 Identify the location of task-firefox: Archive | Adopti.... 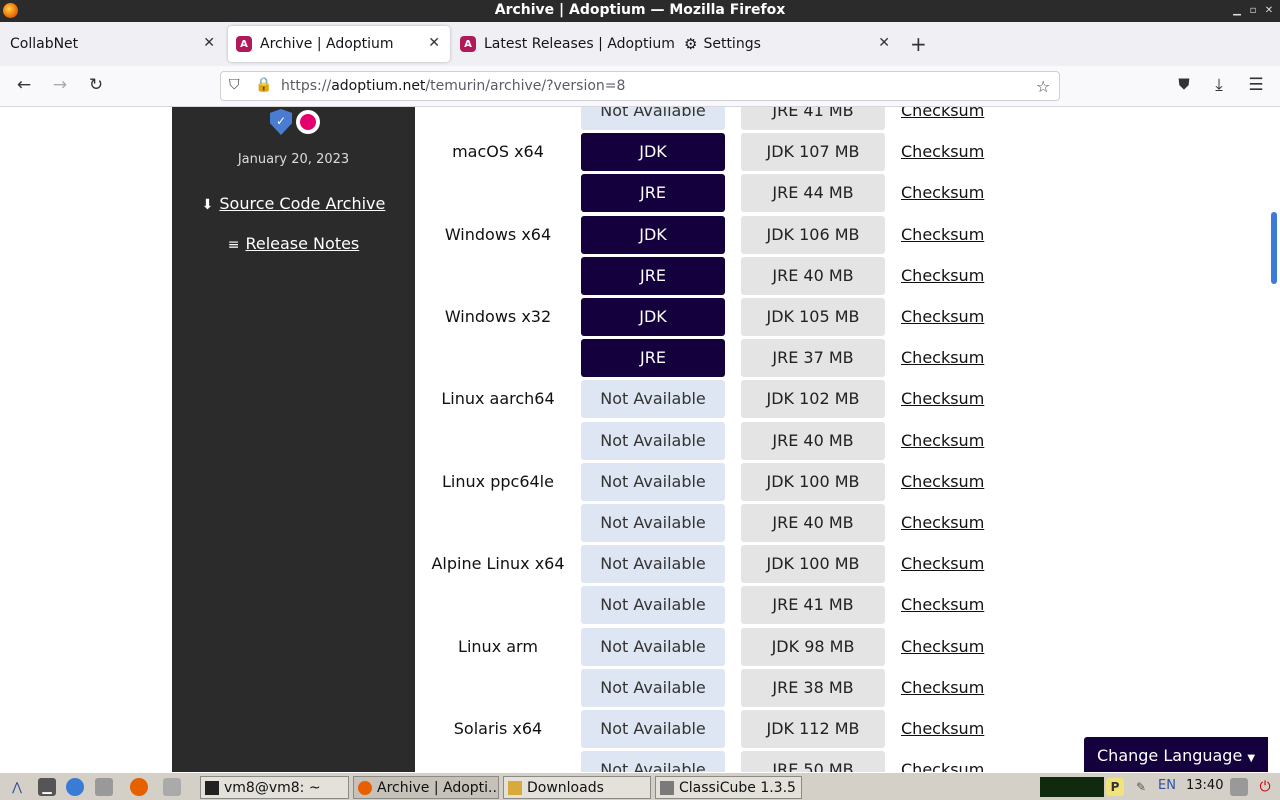
(426, 787).